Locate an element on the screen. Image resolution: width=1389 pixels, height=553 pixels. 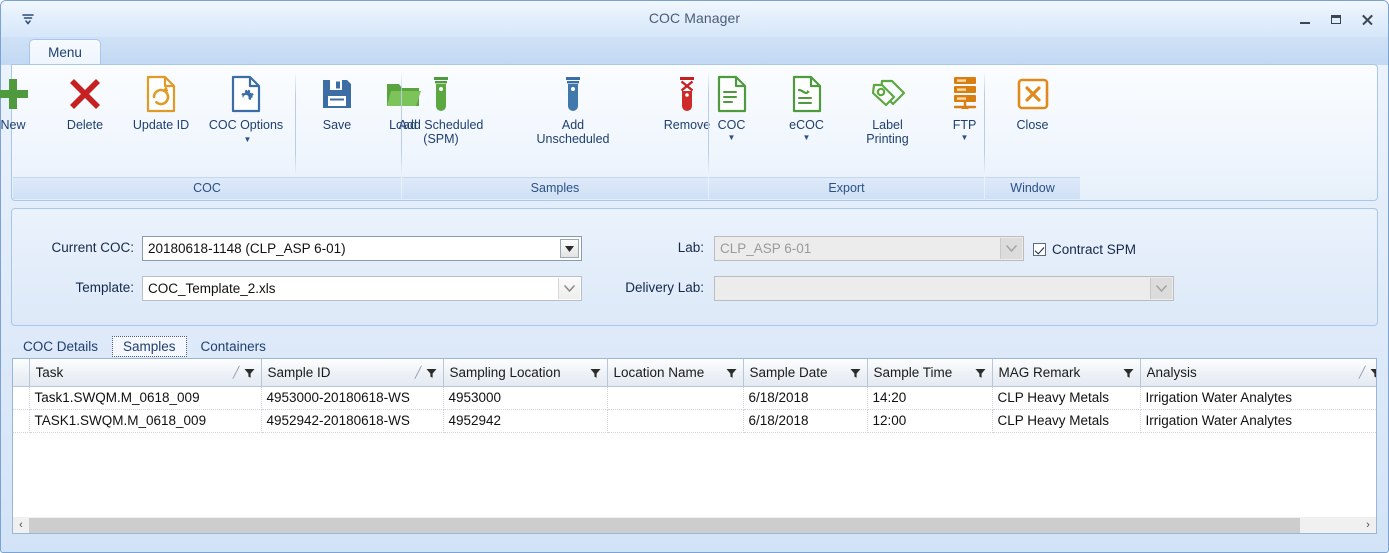
cell-sample-time: 12:00 is located at coordinates (930, 421).